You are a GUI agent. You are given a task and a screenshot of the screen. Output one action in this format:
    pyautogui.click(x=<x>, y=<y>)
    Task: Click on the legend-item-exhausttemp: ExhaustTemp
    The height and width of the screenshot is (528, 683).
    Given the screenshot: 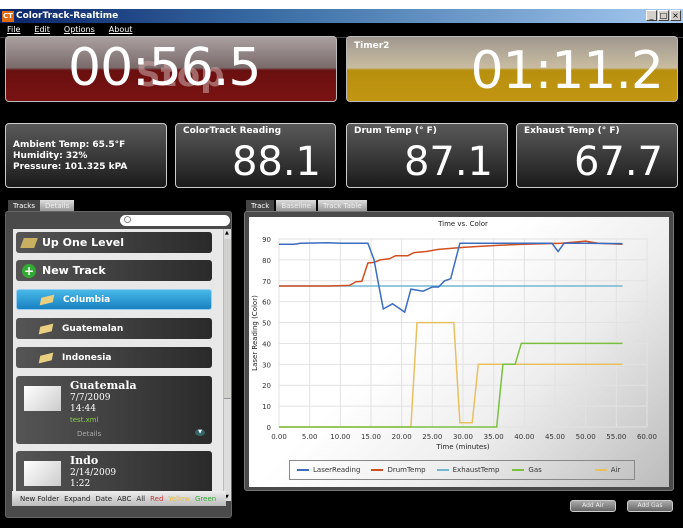 What is the action you would take?
    pyautogui.click(x=468, y=470)
    